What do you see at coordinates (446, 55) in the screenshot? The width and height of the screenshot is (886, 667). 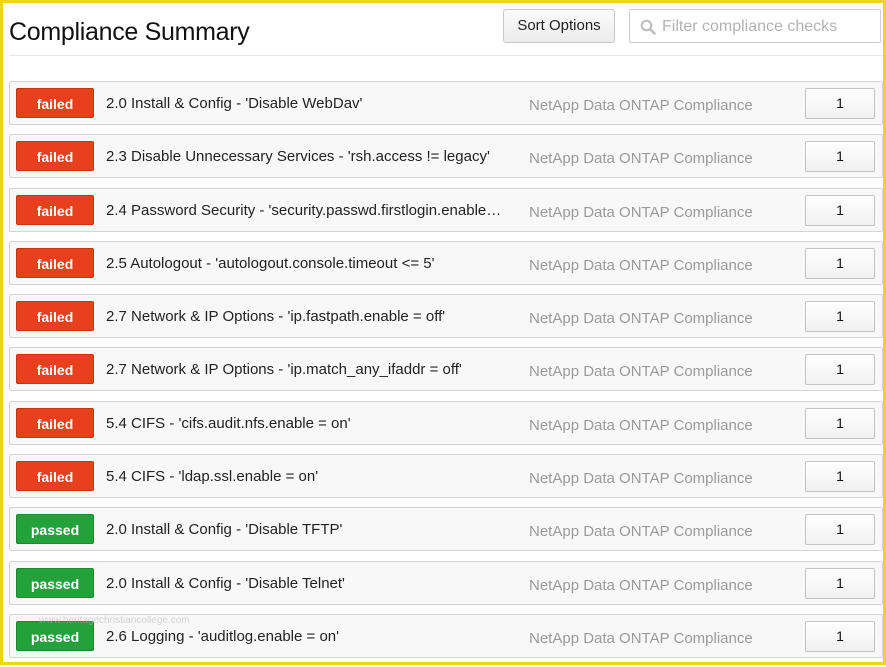 I see `header-divider` at bounding box center [446, 55].